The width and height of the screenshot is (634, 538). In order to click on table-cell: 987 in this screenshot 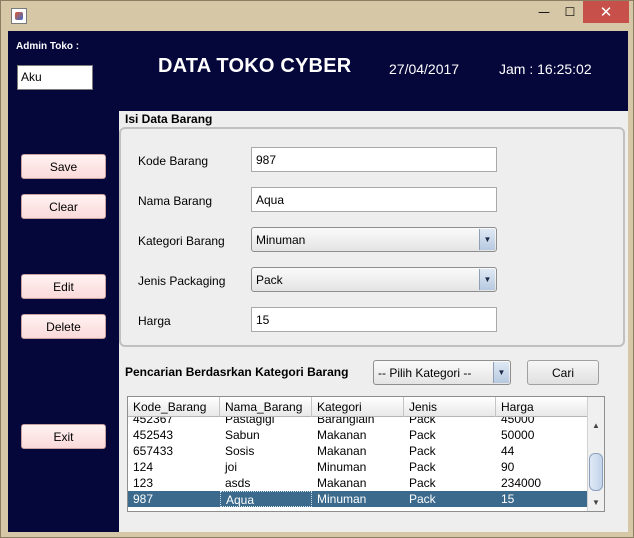, I will do `click(143, 499)`.